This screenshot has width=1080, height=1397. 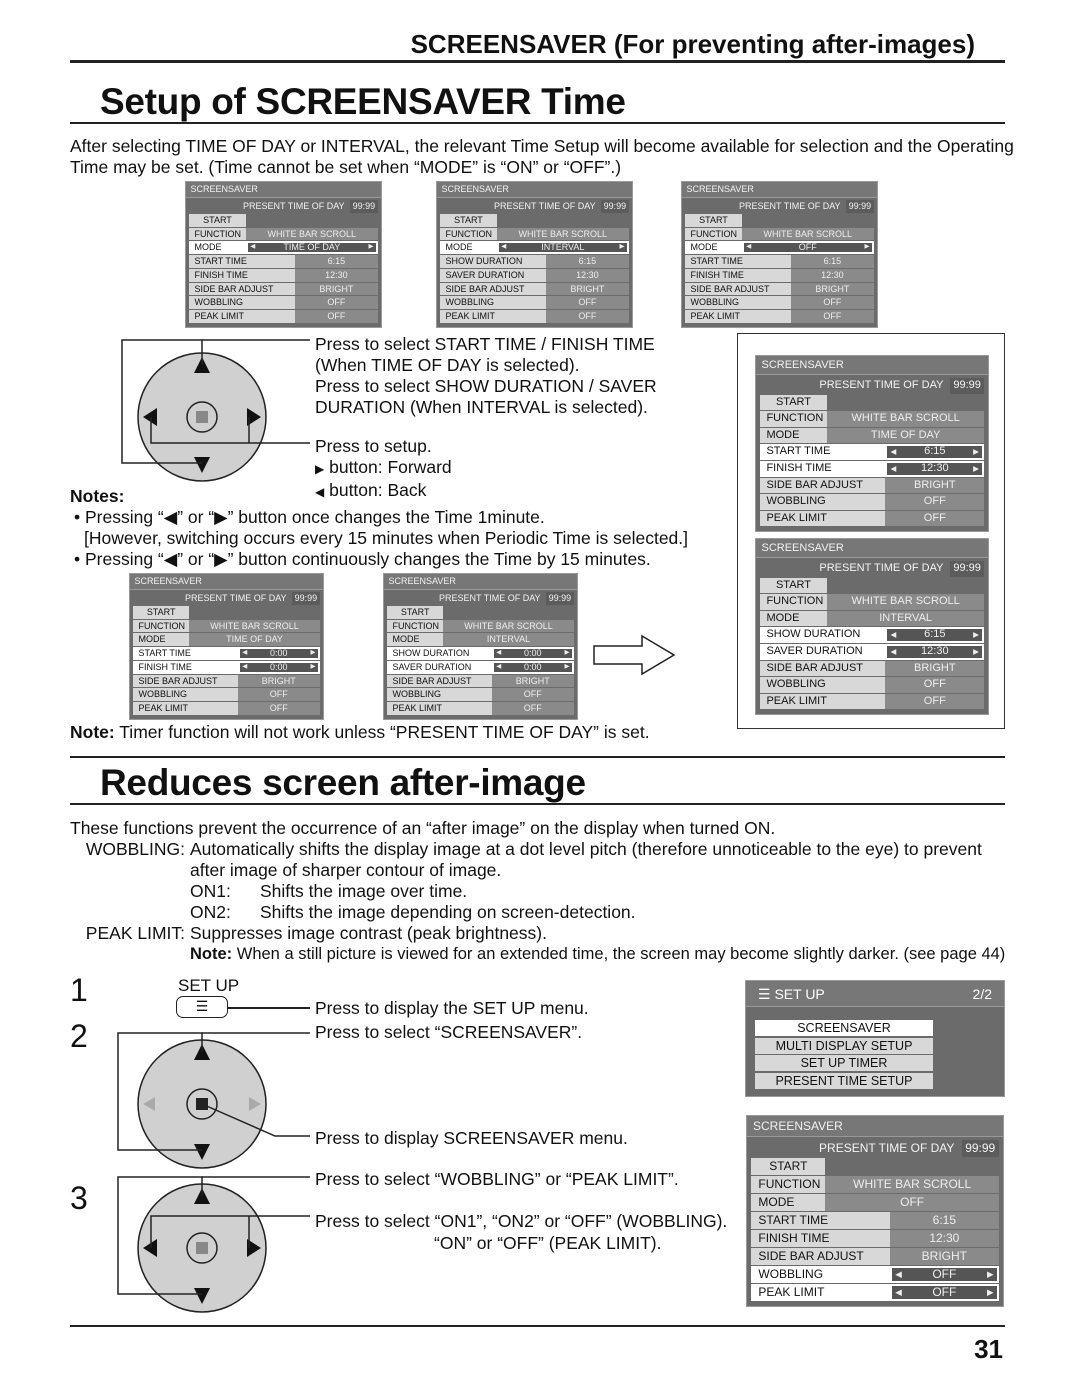 What do you see at coordinates (844, 1045) in the screenshot?
I see `setup-item-multi-display: MULTI DISPLAY SETUP` at bounding box center [844, 1045].